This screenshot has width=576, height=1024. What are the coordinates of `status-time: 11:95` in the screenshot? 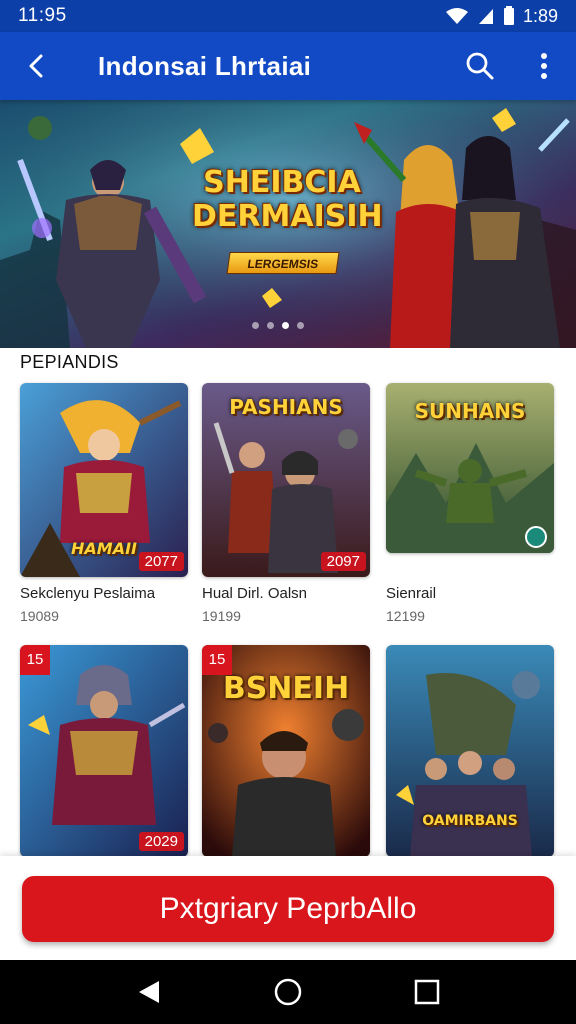 It's located at (42, 15).